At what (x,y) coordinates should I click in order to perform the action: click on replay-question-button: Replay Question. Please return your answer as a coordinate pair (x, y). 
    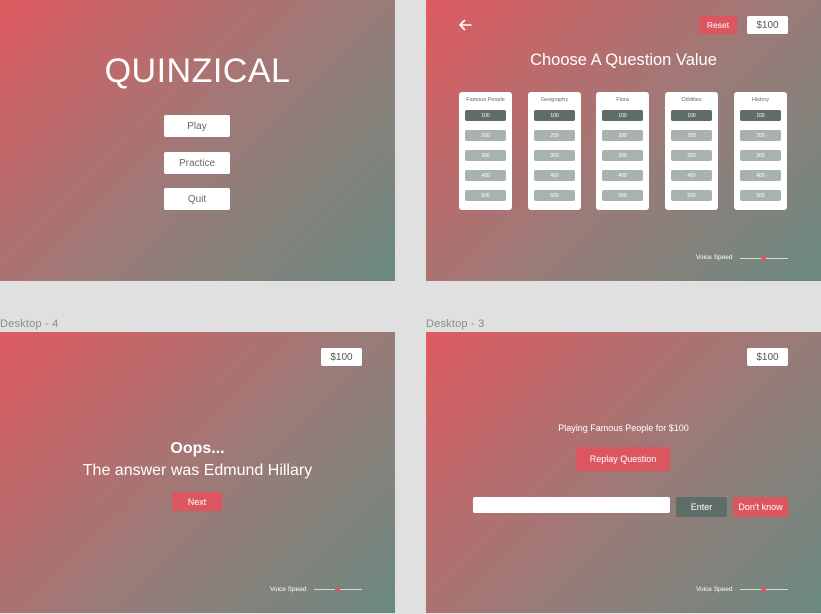
    Looking at the image, I should click on (623, 459).